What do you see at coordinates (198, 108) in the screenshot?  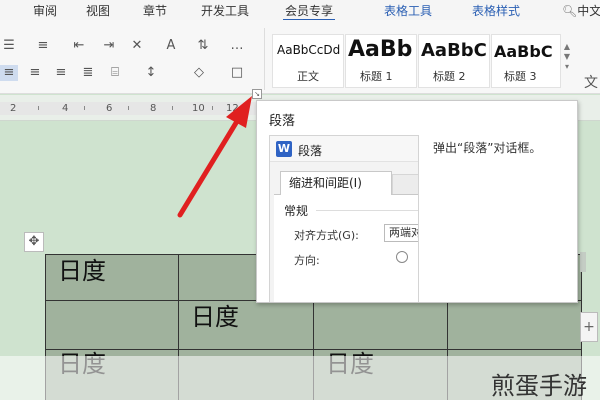 I see `ruler-number: 10` at bounding box center [198, 108].